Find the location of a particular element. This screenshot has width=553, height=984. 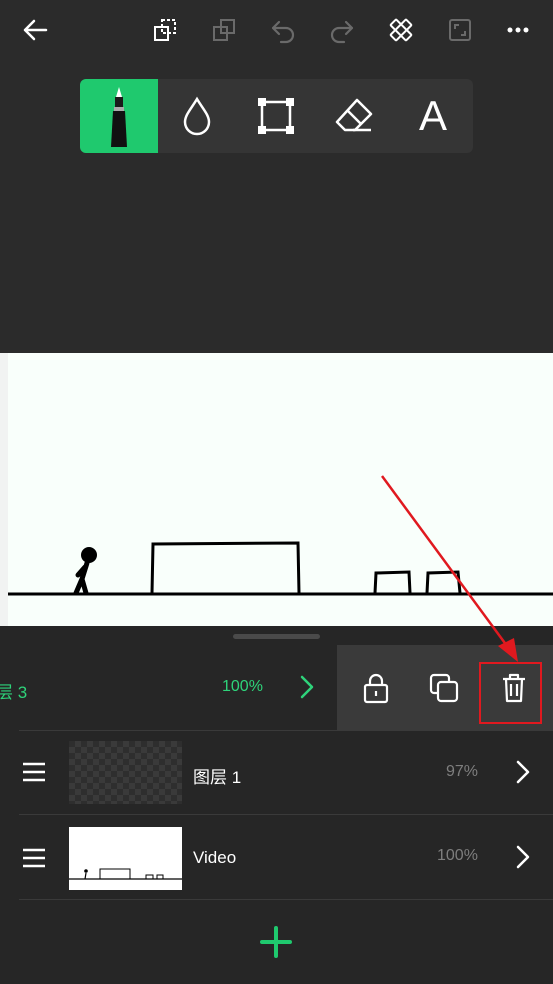

redo-icon is located at coordinates (342, 30).